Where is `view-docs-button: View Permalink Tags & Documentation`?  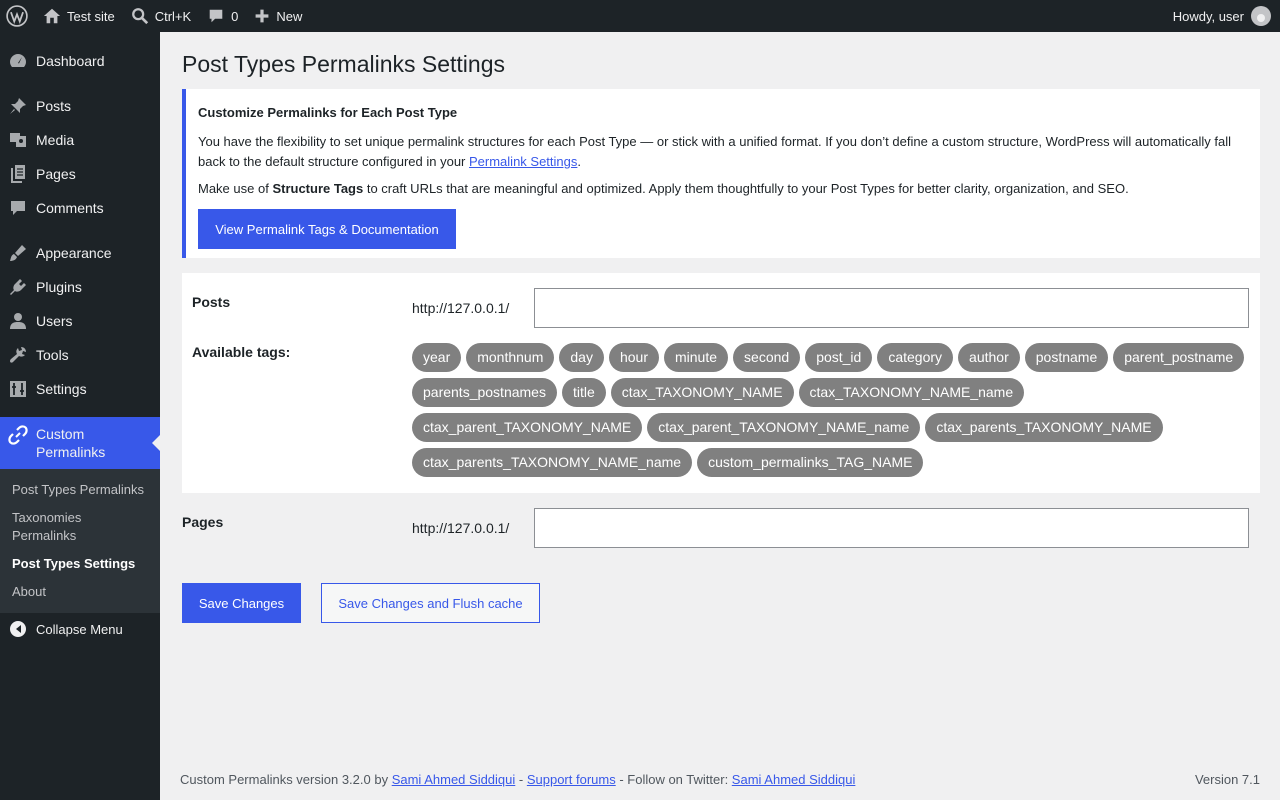 view-docs-button: View Permalink Tags & Documentation is located at coordinates (327, 229).